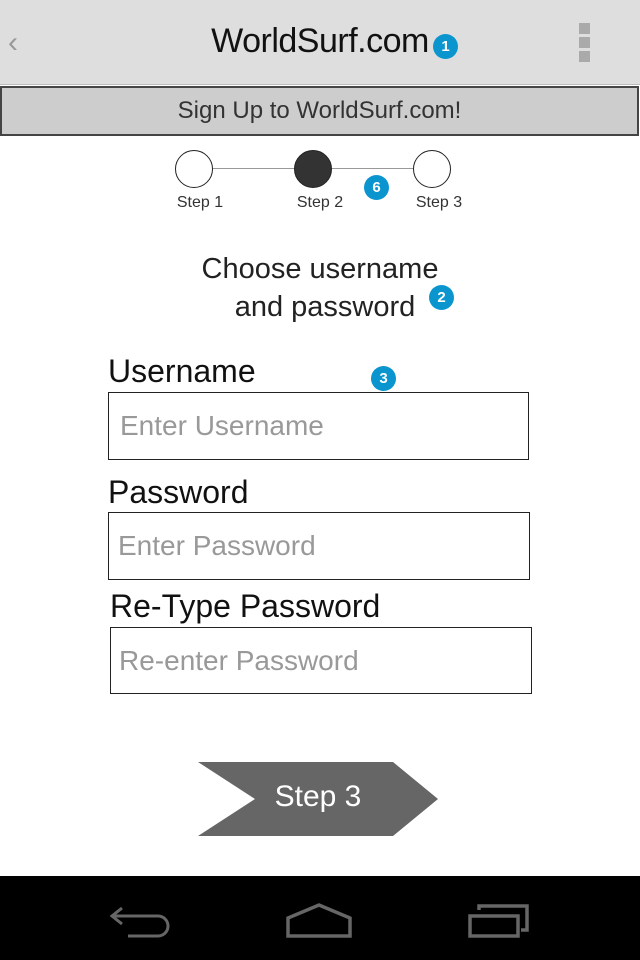 The width and height of the screenshot is (640, 960). I want to click on retype-password-label: Re-Type Password, so click(245, 606).